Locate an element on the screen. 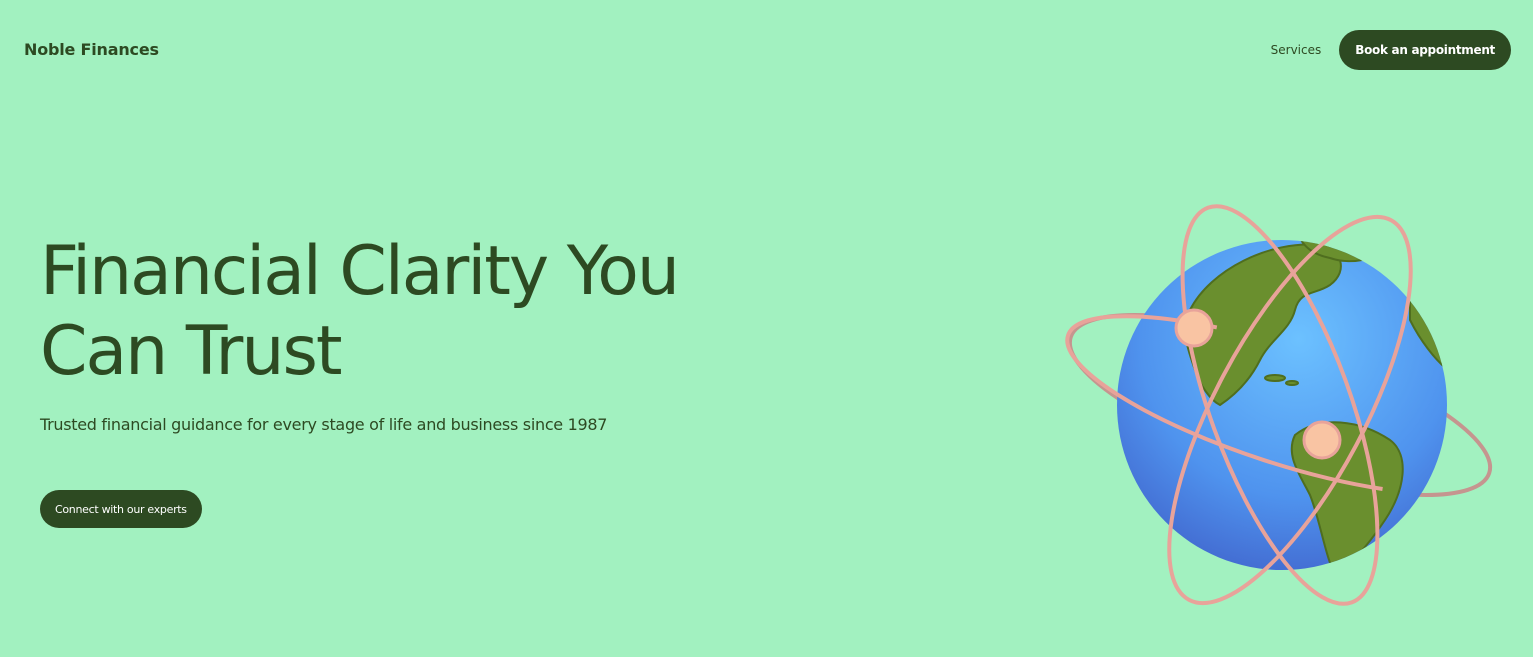  orbit-node-north is located at coordinates (1194, 328).